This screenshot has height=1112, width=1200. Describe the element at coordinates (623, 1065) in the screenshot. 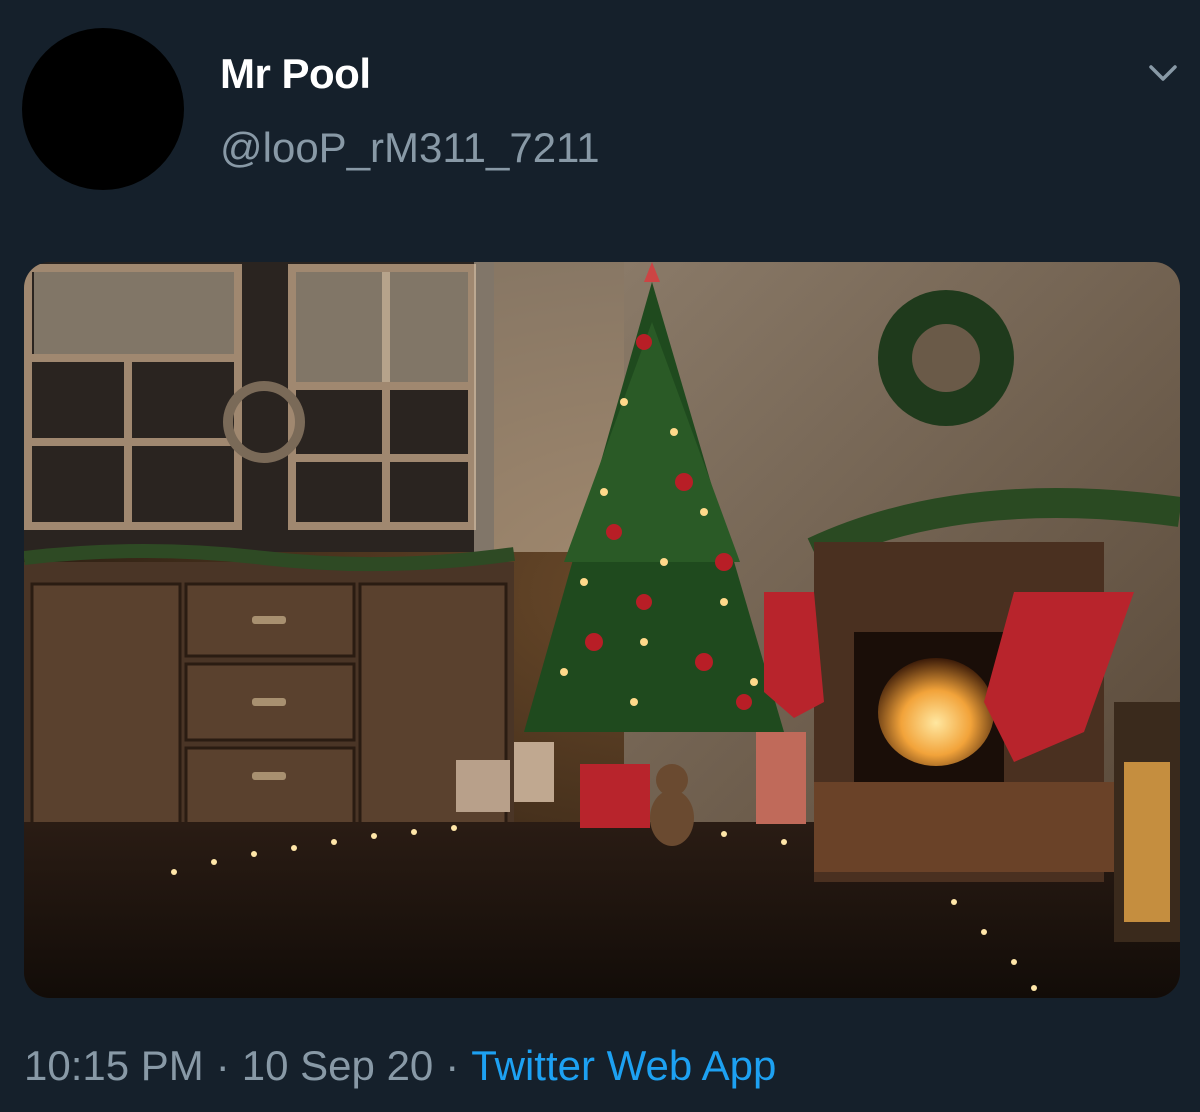

I see `tweet-source-link: Twitter Web App` at that location.